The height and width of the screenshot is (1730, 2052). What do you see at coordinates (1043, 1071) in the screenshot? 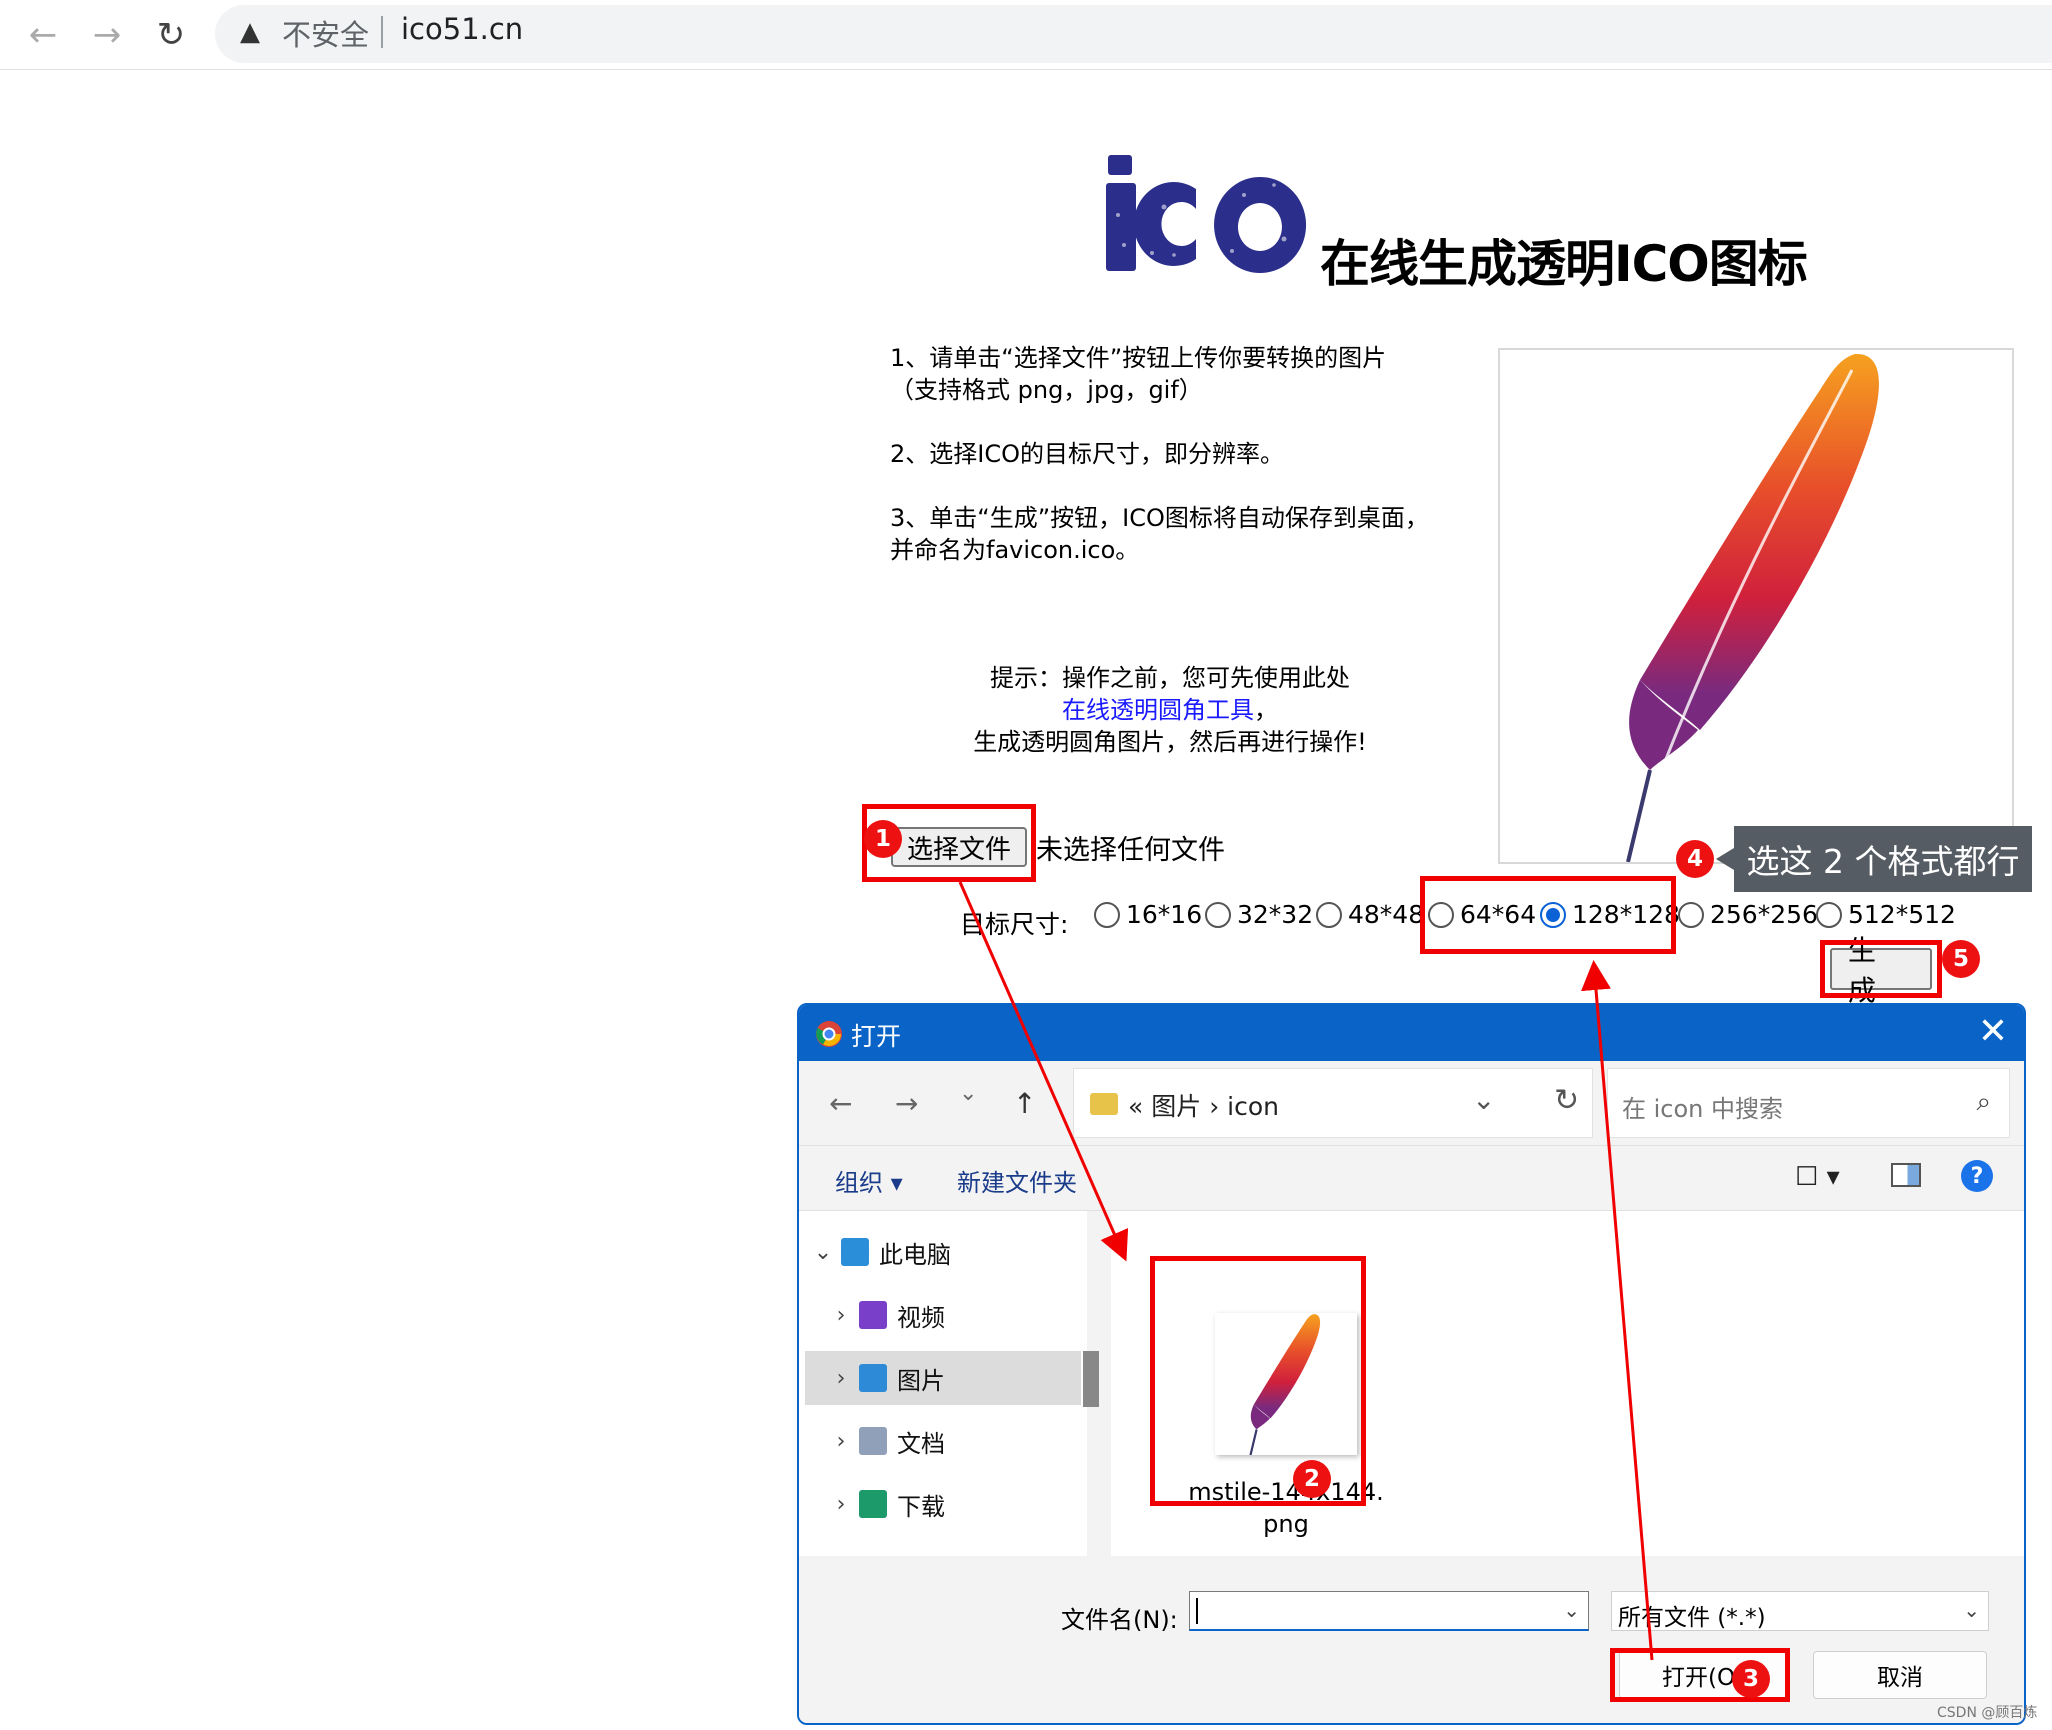
I see `arrow-to-file` at bounding box center [1043, 1071].